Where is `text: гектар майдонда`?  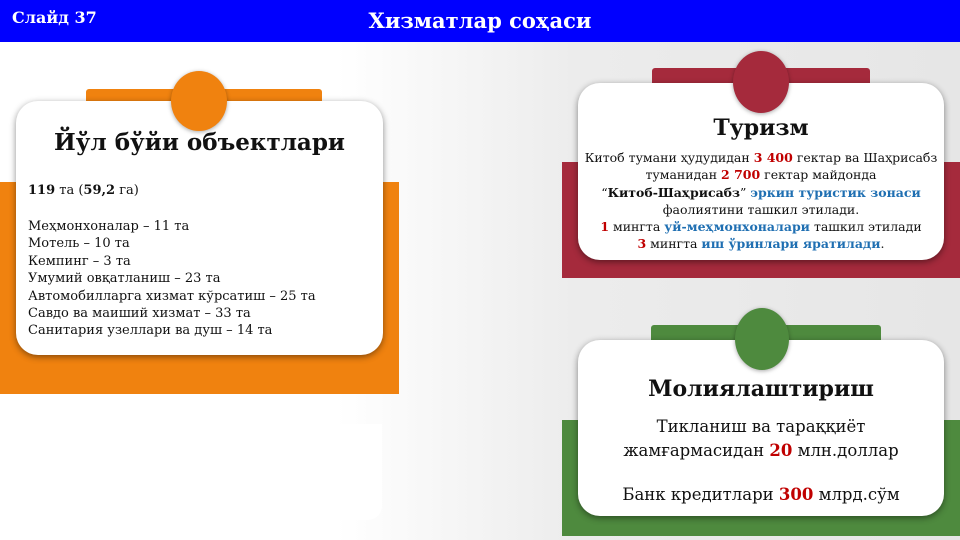
text: гектар майдонда is located at coordinates (818, 175).